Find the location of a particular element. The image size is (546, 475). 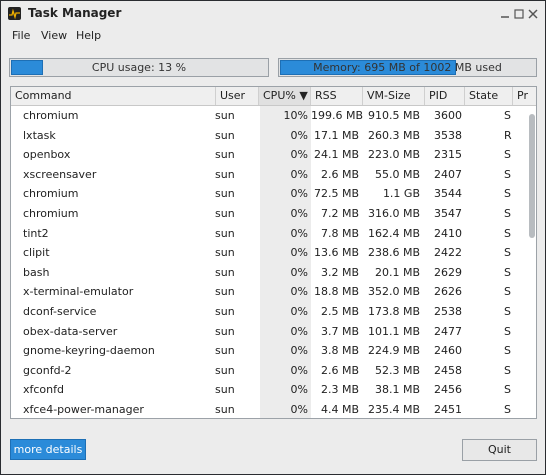

cell-pid: 2626 is located at coordinates (448, 292).